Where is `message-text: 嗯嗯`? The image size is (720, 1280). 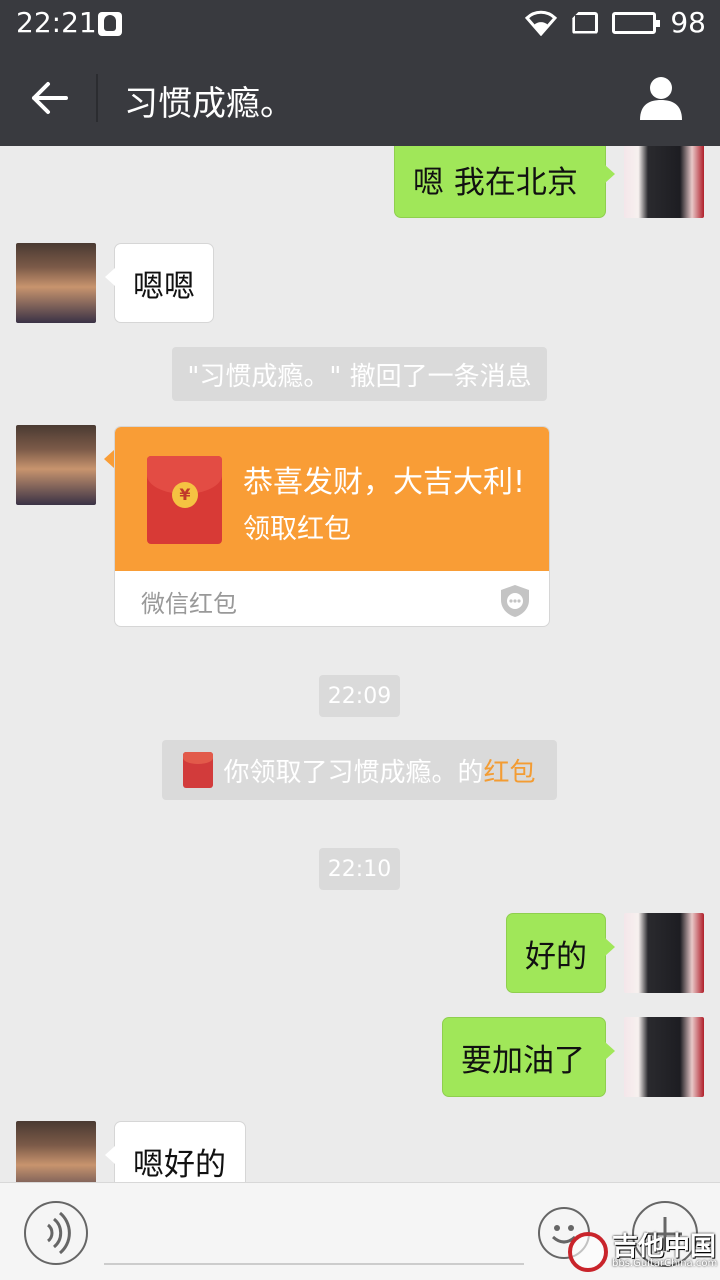
message-text: 嗯嗯 is located at coordinates (164, 286).